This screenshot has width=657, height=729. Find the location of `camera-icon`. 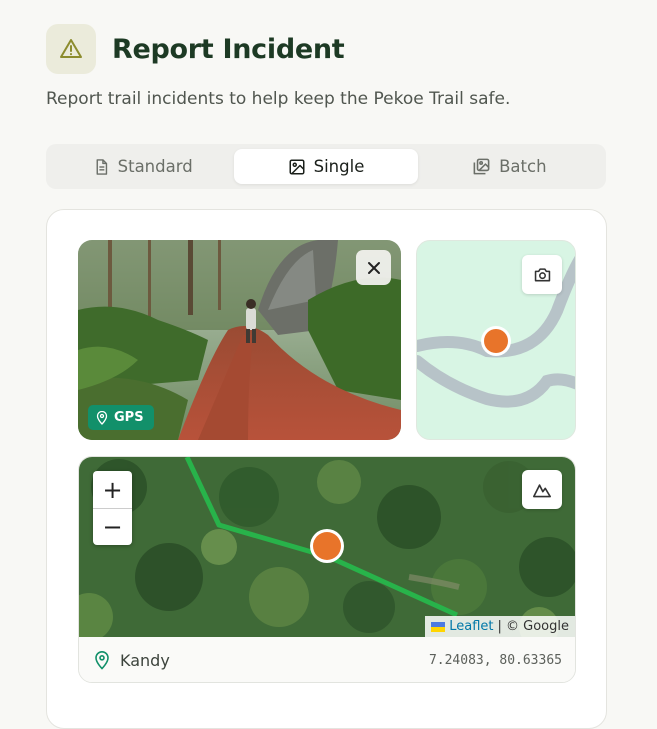

camera-icon is located at coordinates (542, 275).